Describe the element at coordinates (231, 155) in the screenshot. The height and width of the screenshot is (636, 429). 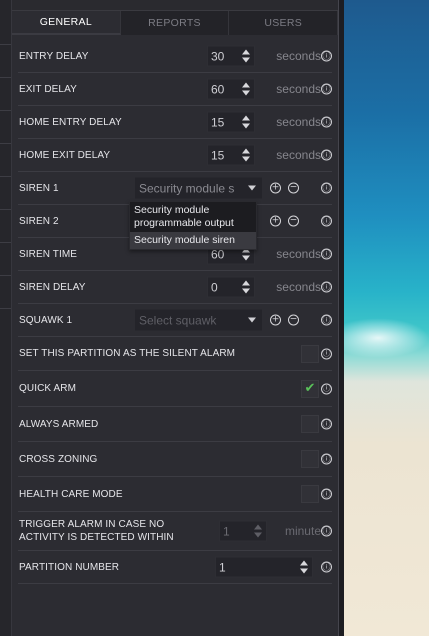
I see `home-exit-delay-input: 15` at that location.